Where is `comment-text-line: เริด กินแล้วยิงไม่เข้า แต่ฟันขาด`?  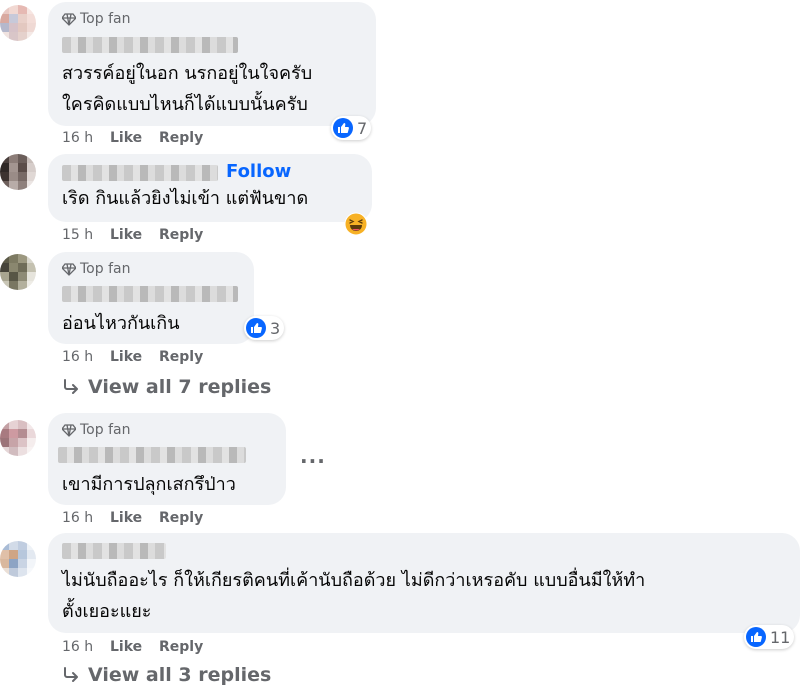
comment-text-line: เริด กินแล้วยิงไม่เข้า แต่ฟันขาด is located at coordinates (185, 198).